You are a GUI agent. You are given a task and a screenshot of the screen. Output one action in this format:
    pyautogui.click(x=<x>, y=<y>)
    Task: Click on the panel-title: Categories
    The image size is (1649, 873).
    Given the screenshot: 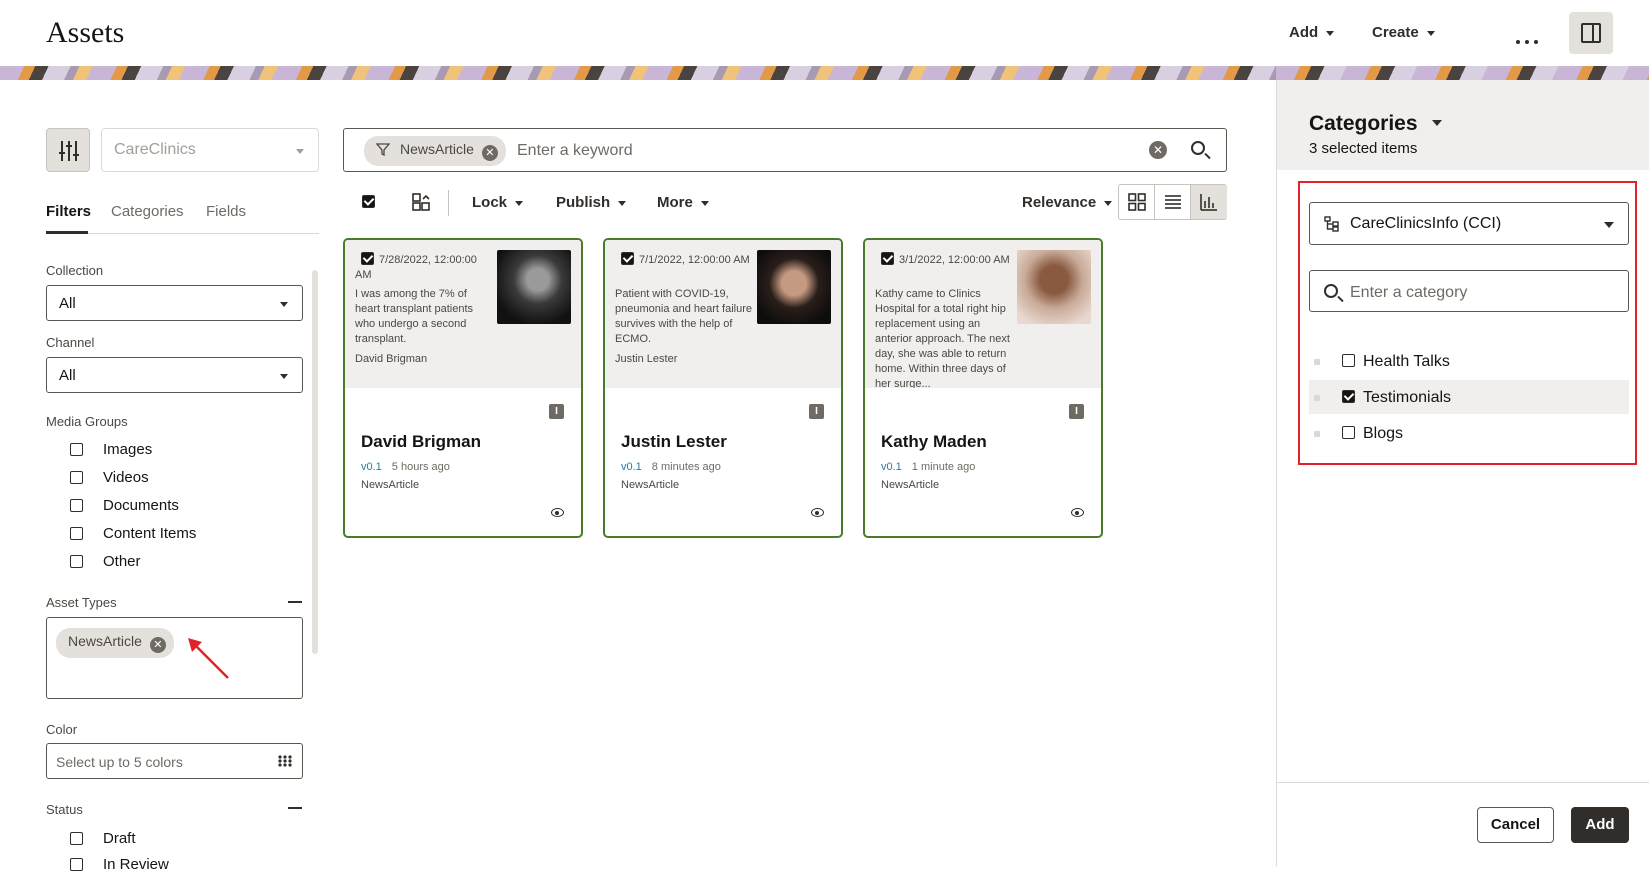 What is the action you would take?
    pyautogui.click(x=1375, y=124)
    